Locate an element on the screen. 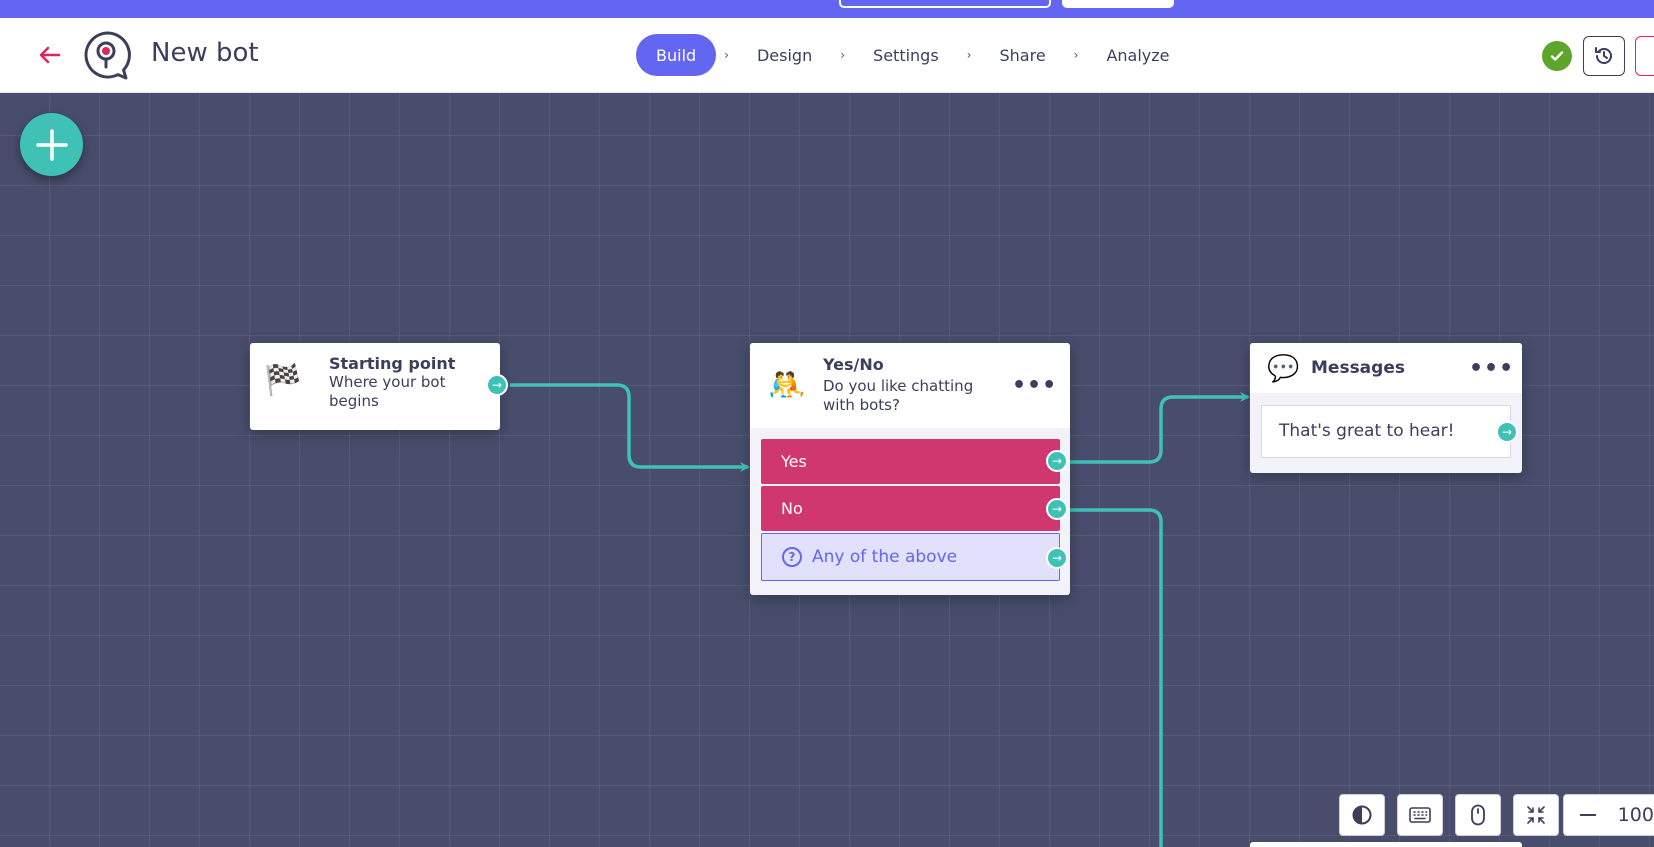 The image size is (1654, 847). compress-icon is located at coordinates (1536, 815).